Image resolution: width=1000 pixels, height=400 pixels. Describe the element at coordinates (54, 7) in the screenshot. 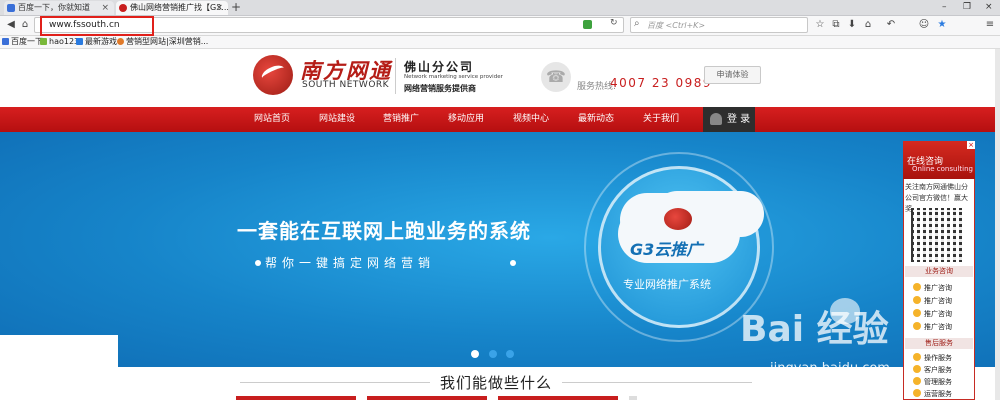

I see `tab-title: 百度一下，你就知道` at that location.